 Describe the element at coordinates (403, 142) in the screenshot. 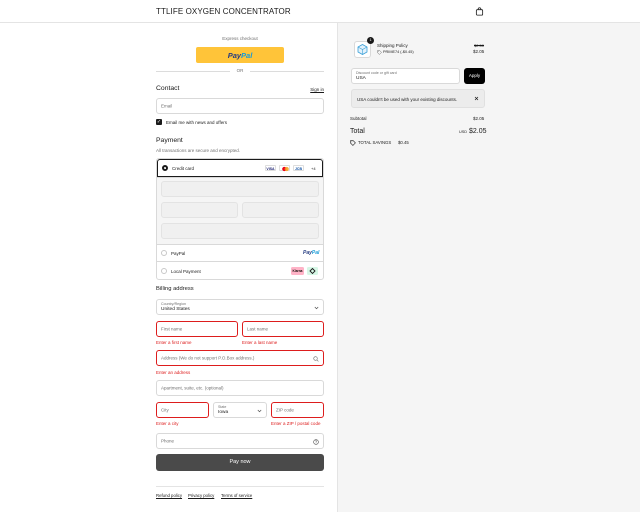

I see `savings-value: $0.45` at that location.